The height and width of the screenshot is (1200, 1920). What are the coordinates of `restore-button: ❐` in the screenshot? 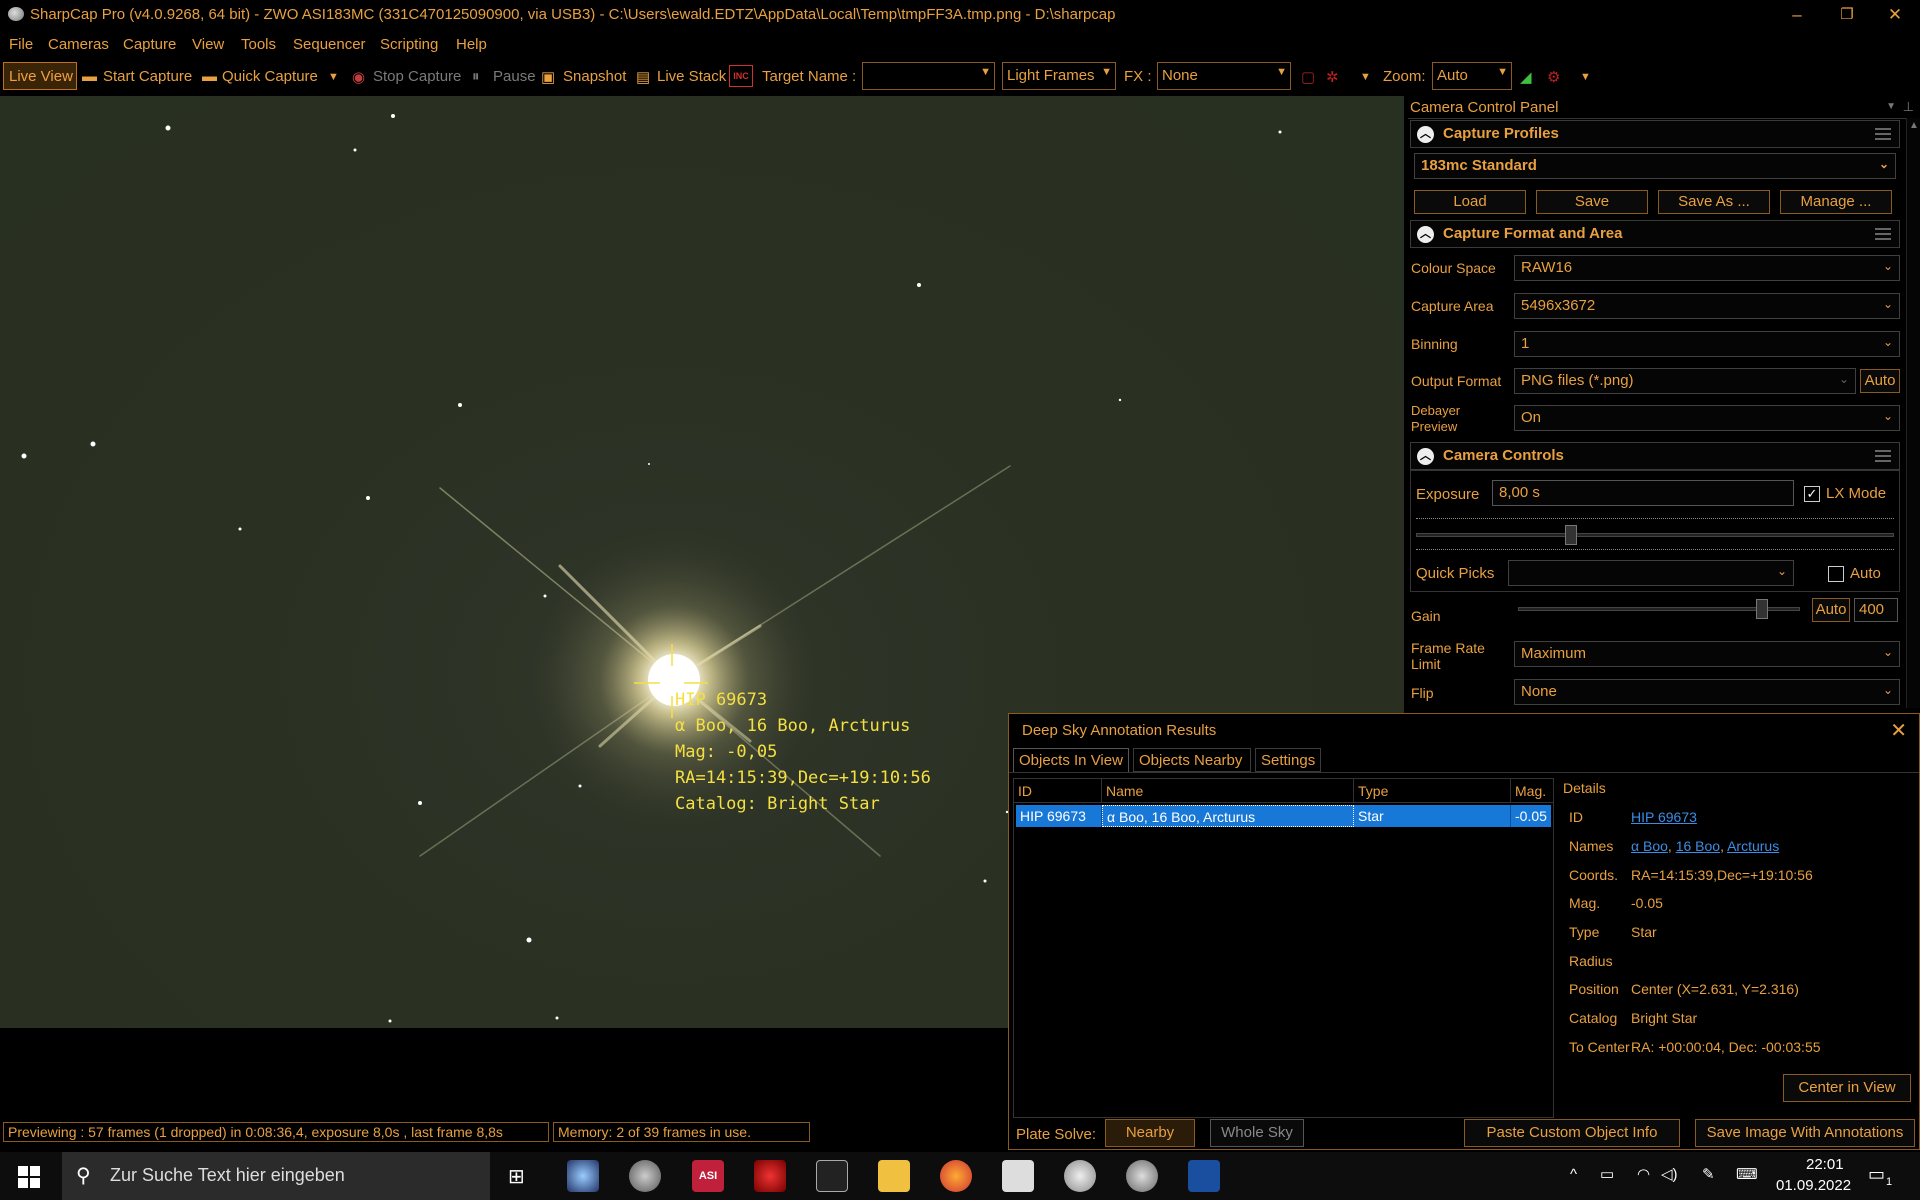 It's located at (1847, 15).